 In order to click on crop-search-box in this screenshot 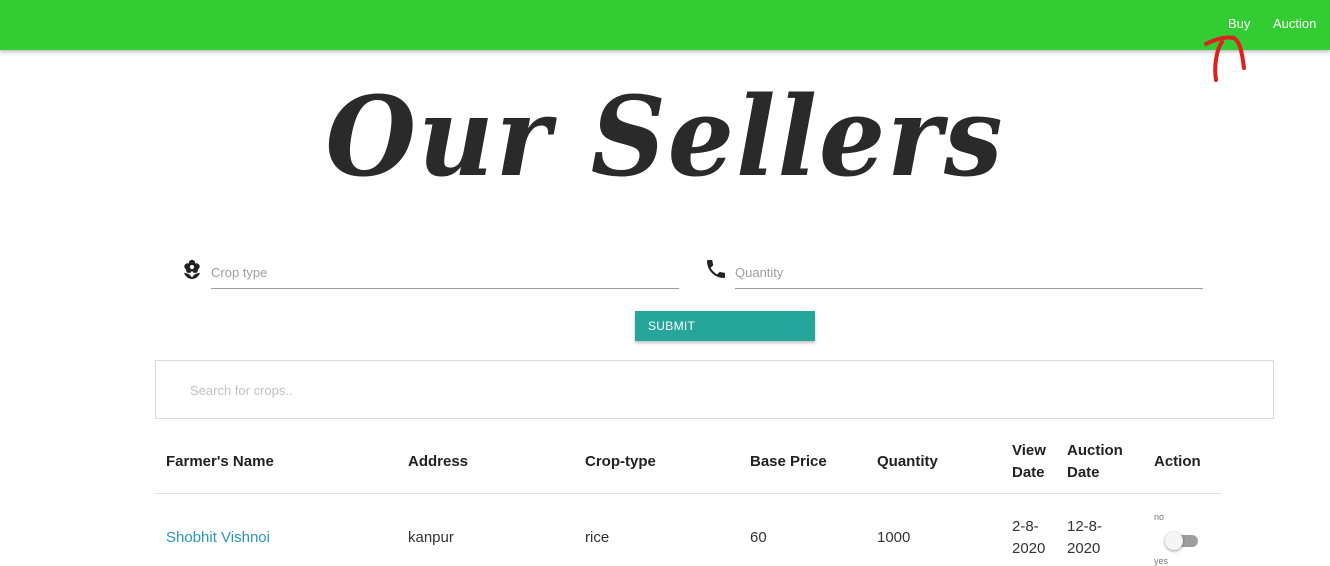, I will do `click(714, 389)`.